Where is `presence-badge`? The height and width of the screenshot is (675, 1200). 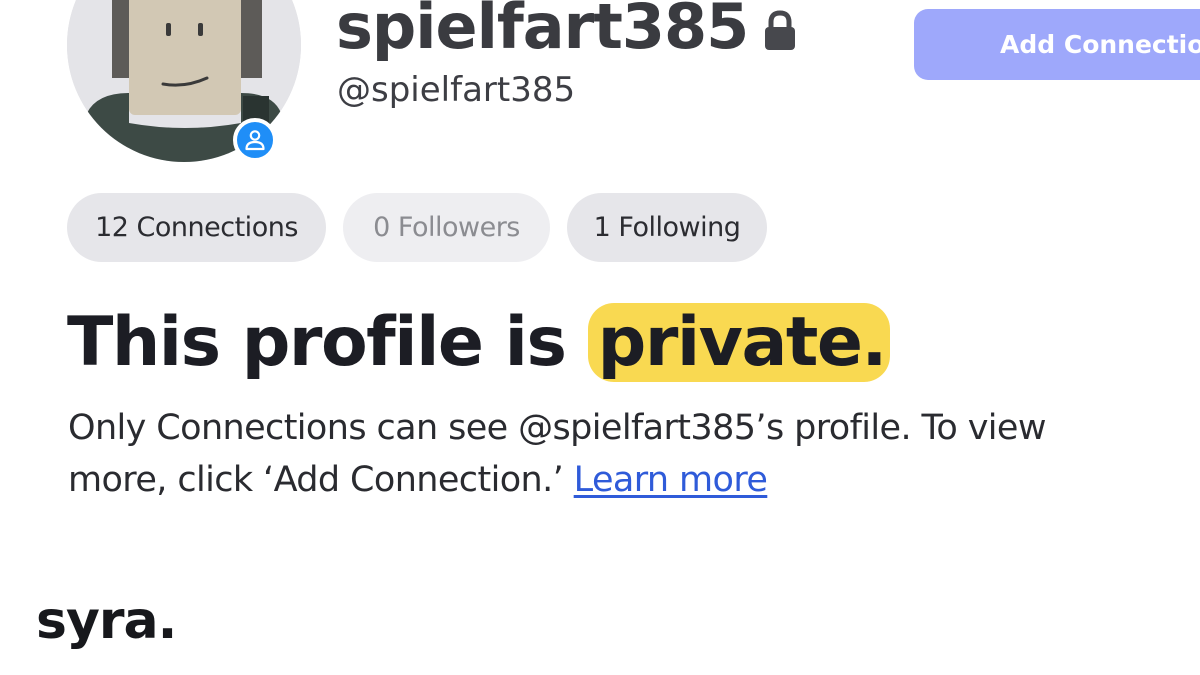
presence-badge is located at coordinates (255, 140).